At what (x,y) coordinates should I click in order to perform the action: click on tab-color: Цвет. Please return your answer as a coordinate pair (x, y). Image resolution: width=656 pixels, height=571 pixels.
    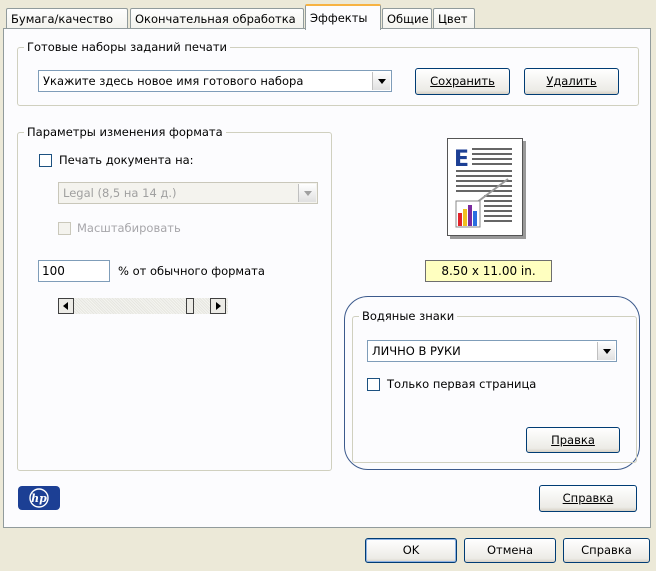
    Looking at the image, I should click on (454, 18).